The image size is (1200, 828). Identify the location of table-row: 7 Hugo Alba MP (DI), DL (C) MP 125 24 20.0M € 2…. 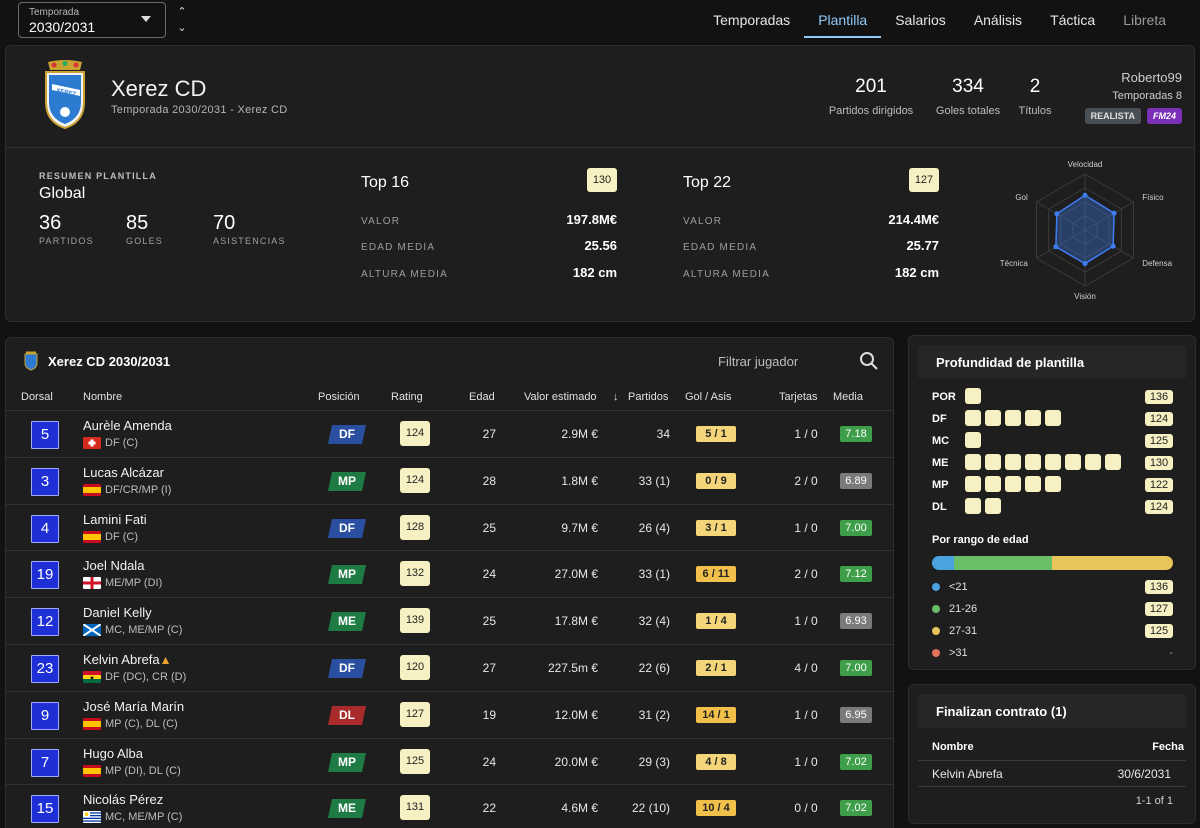
(449, 762).